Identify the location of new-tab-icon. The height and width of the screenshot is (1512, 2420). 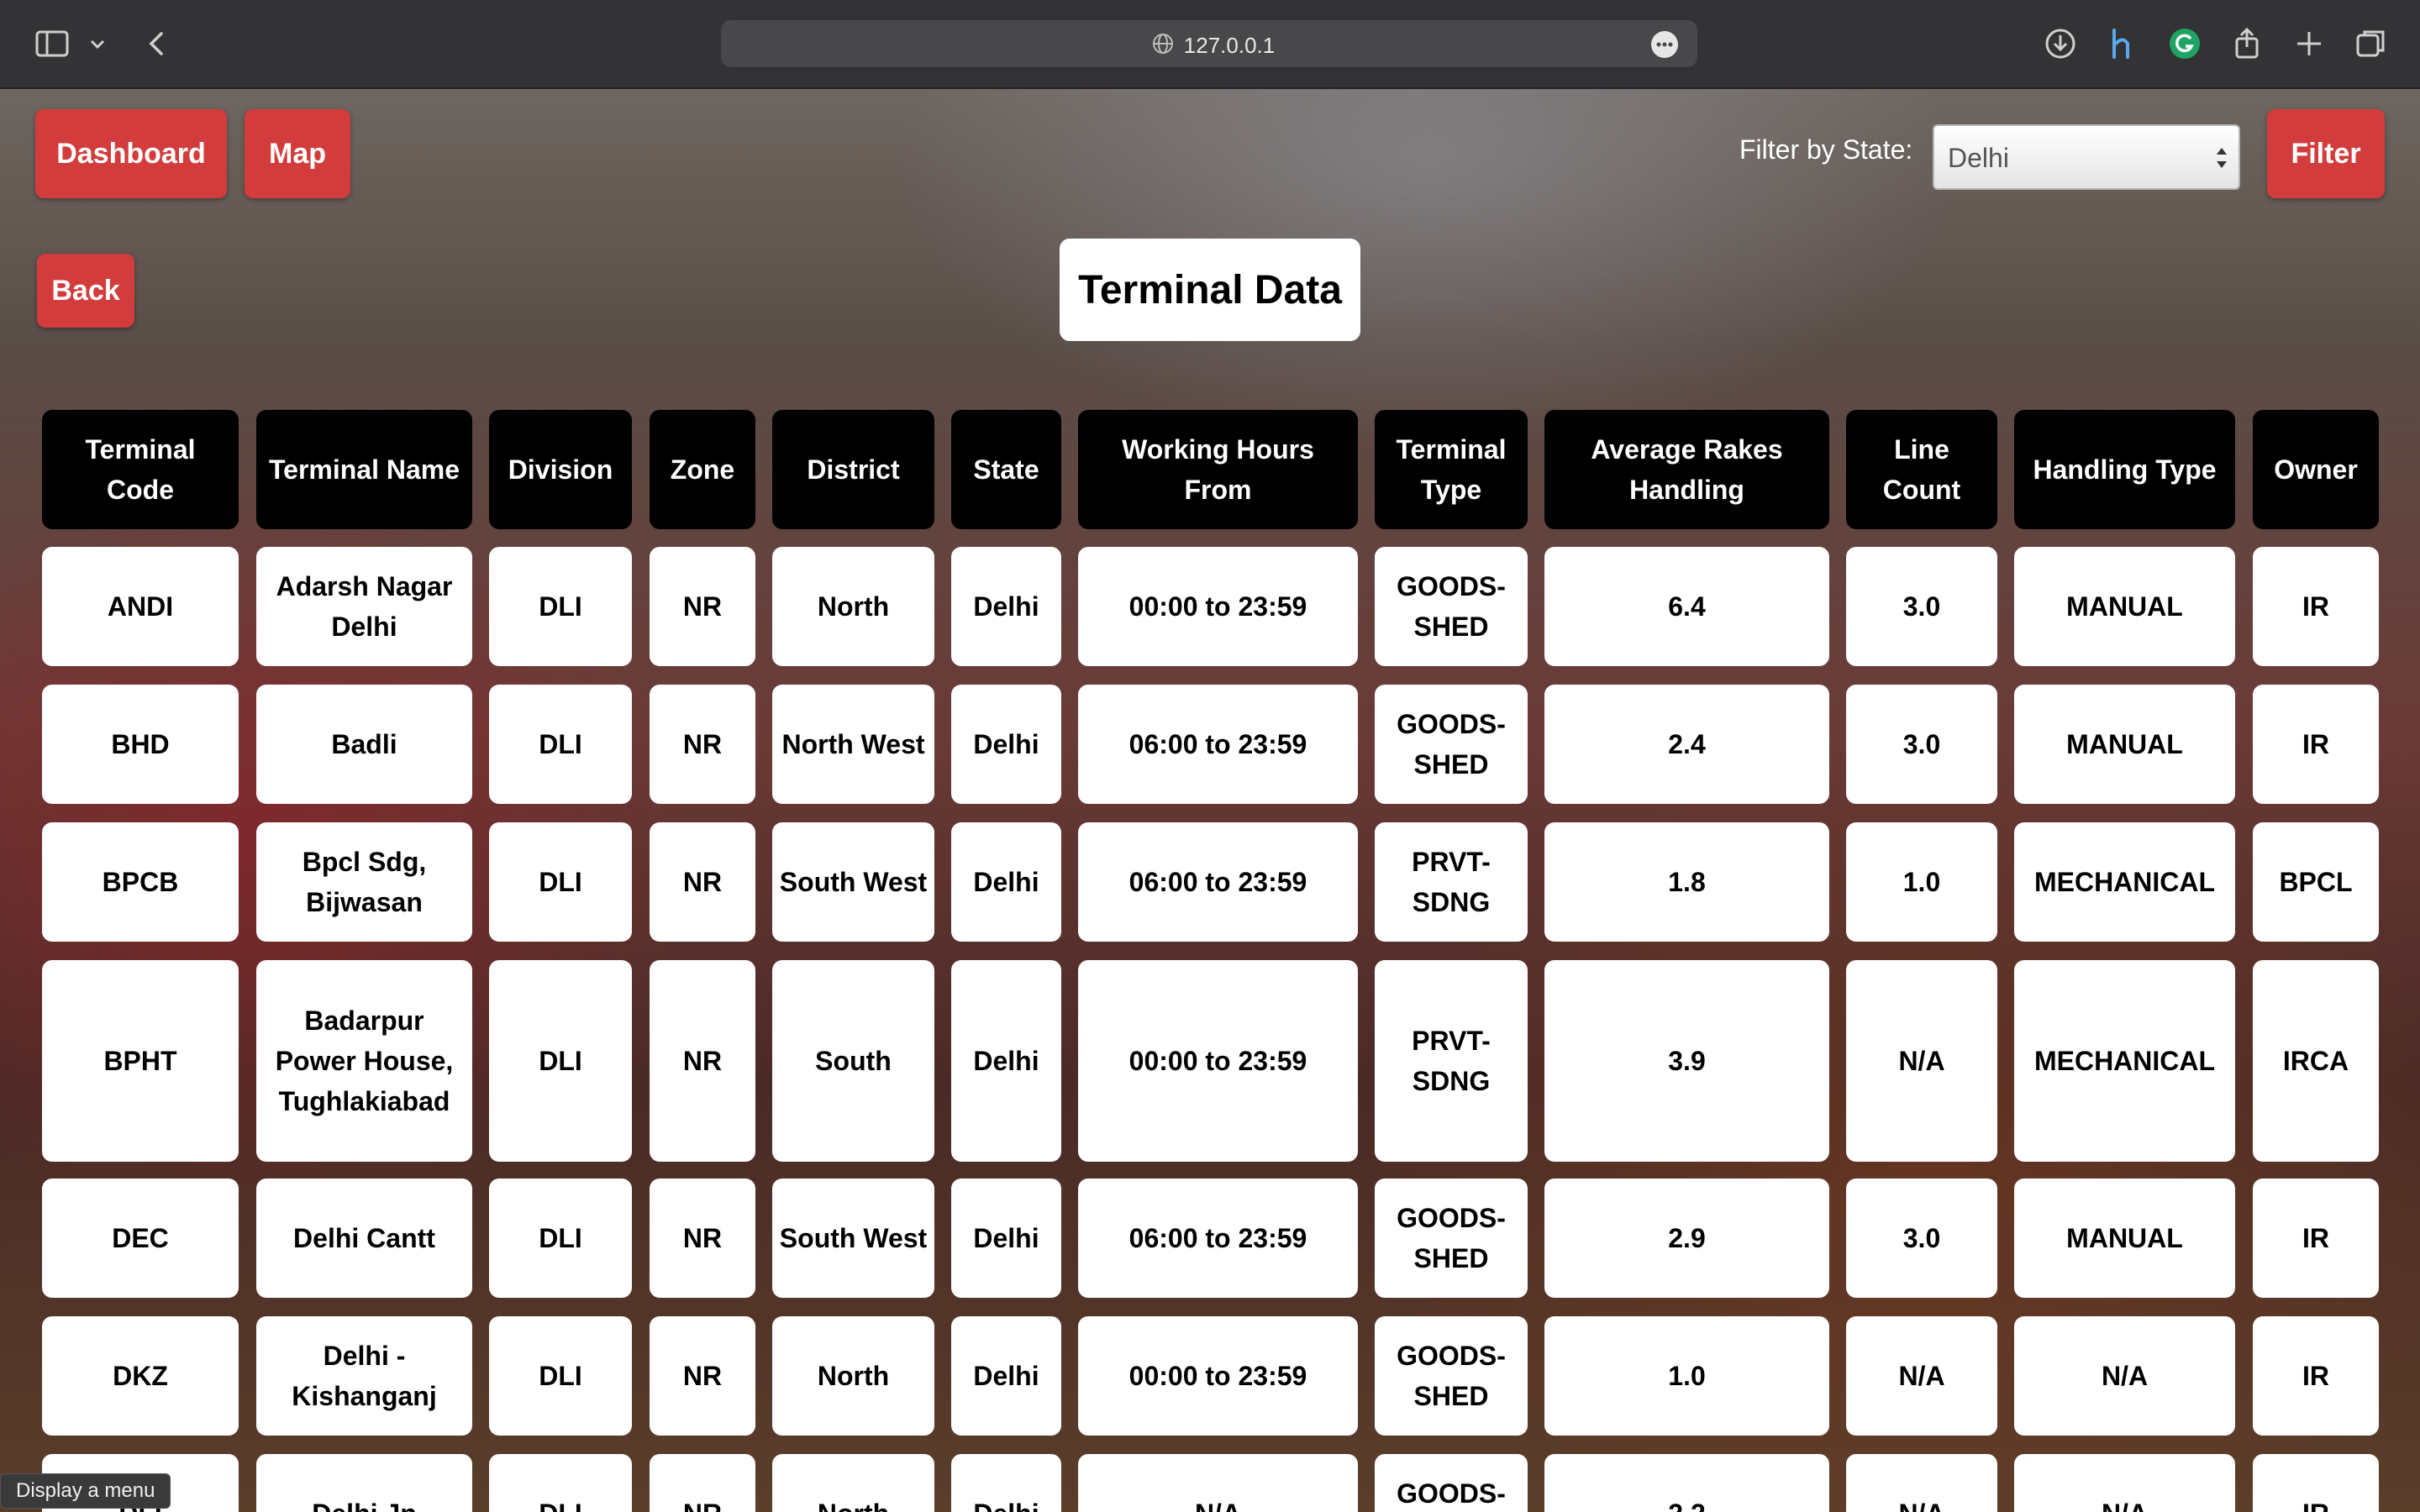
(2309, 43).